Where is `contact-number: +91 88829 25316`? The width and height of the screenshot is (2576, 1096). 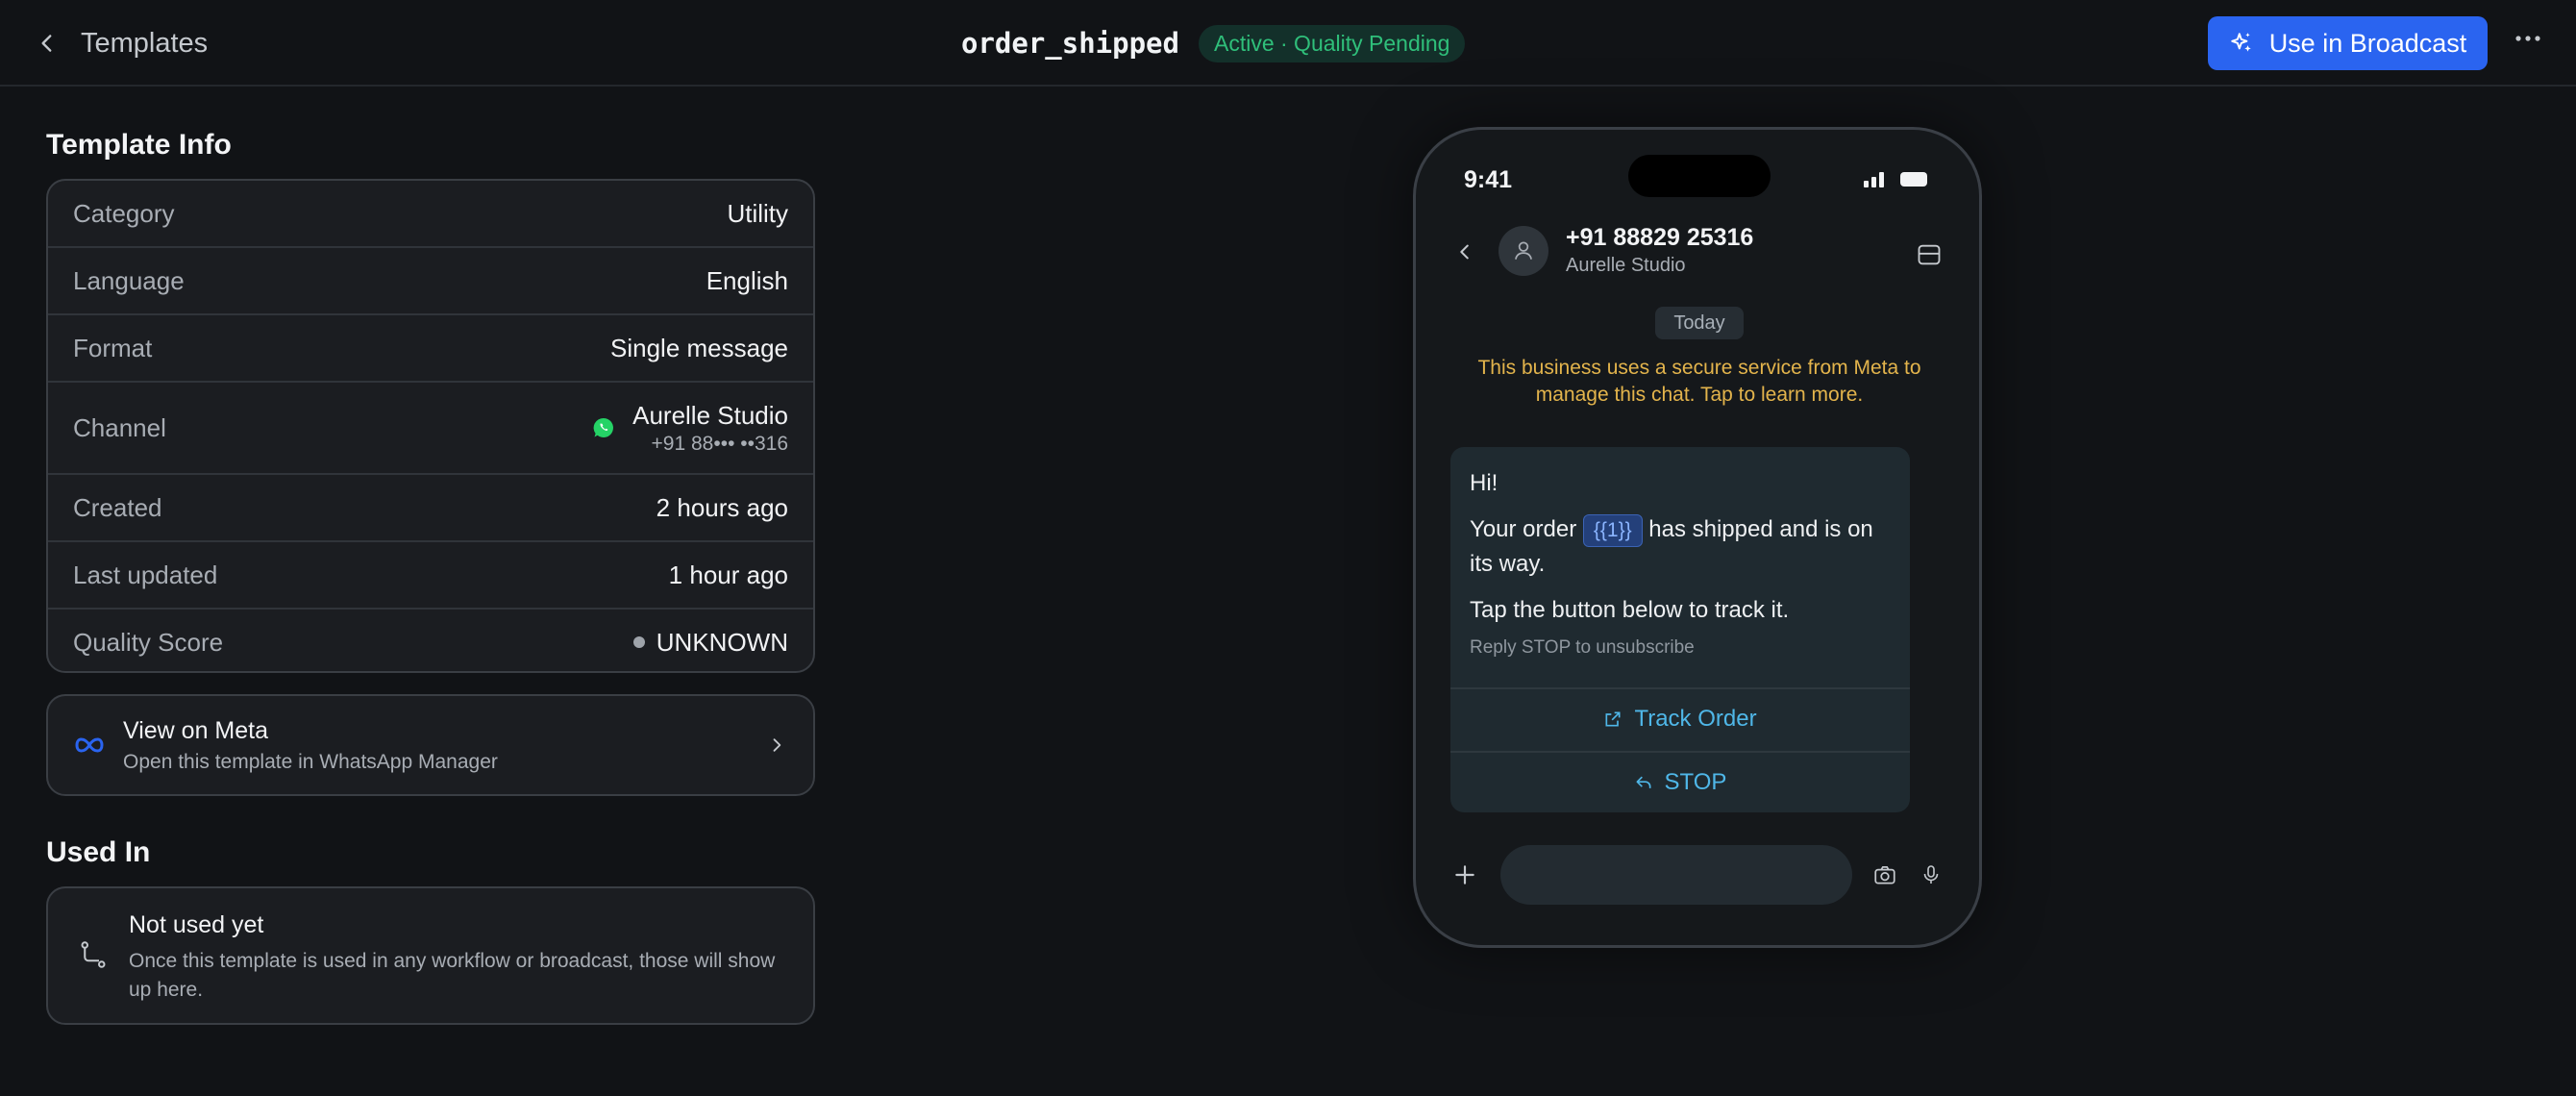
contact-number: +91 88829 25316 is located at coordinates (1660, 237).